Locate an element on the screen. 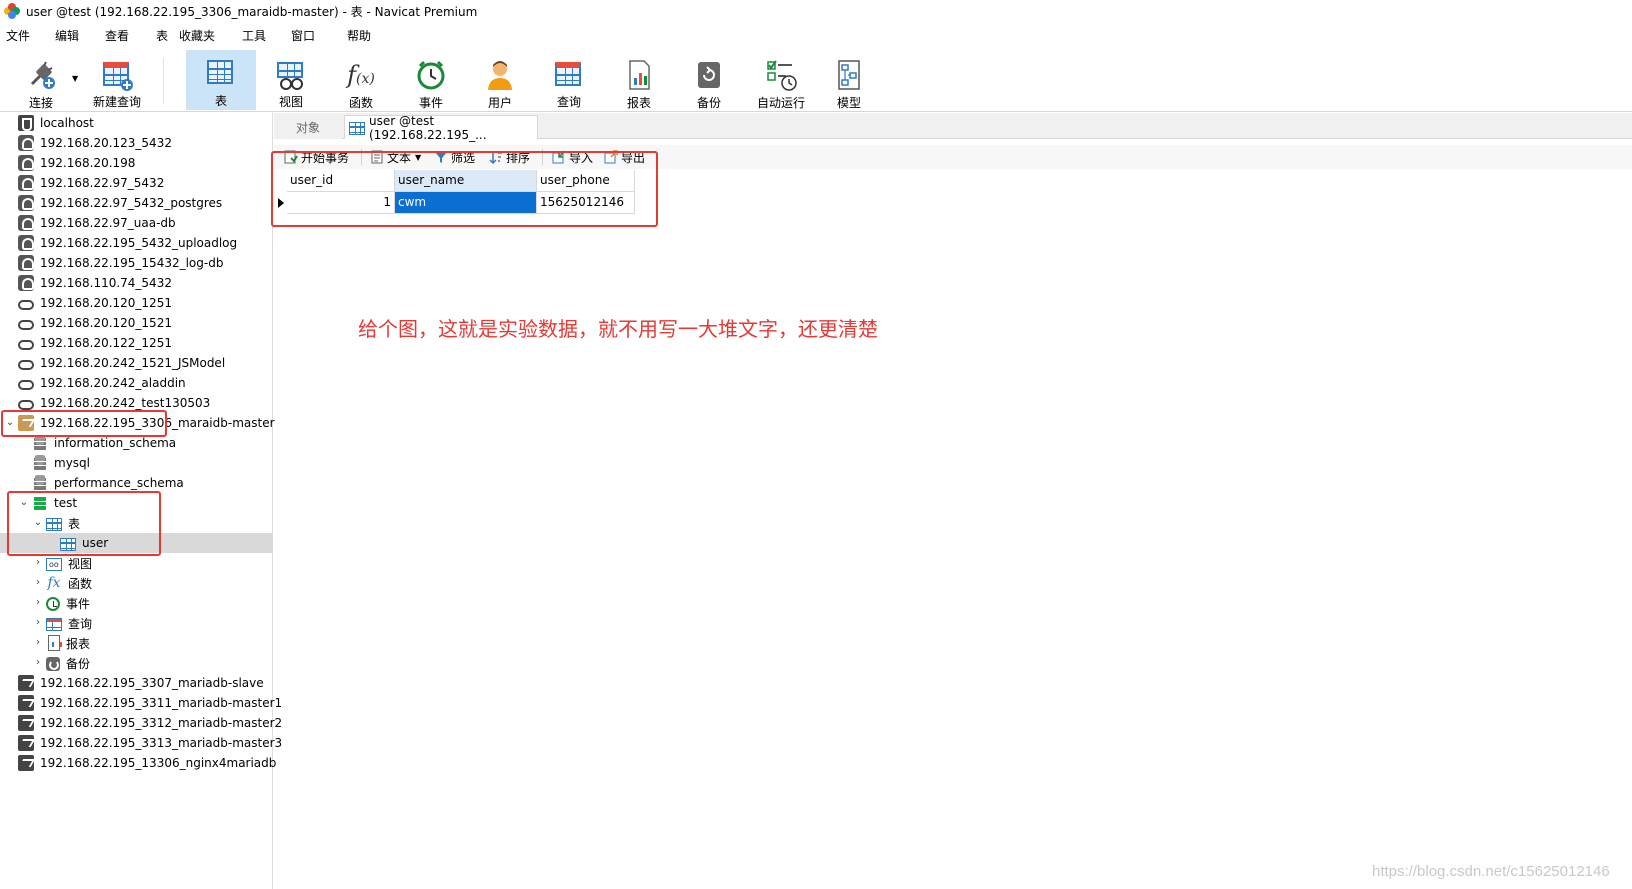  auto-run-button: 自动运行 is located at coordinates (781, 81).